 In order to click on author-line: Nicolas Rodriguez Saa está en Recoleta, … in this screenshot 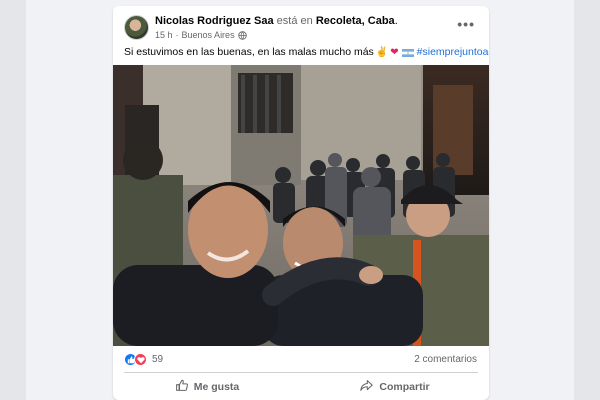, I will do `click(276, 21)`.